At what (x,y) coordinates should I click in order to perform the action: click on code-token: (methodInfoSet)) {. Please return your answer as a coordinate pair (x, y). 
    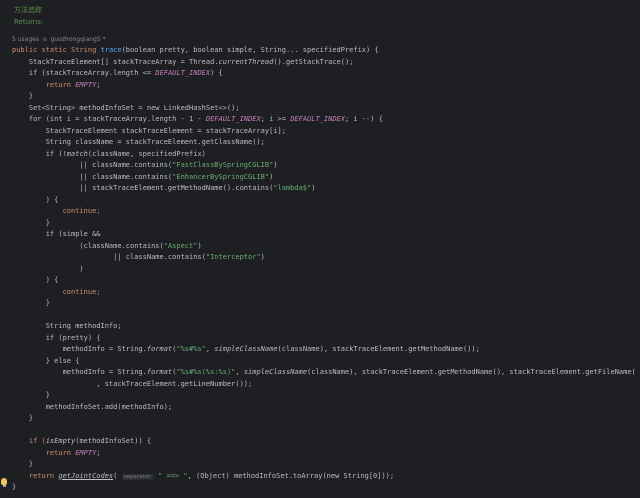
    Looking at the image, I should click on (113, 441).